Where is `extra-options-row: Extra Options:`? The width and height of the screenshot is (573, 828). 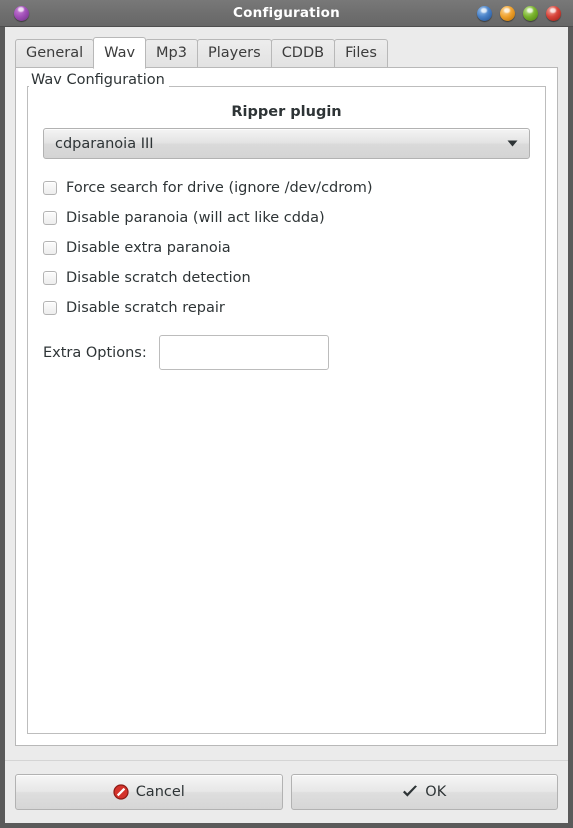
extra-options-row: Extra Options: is located at coordinates (286, 352).